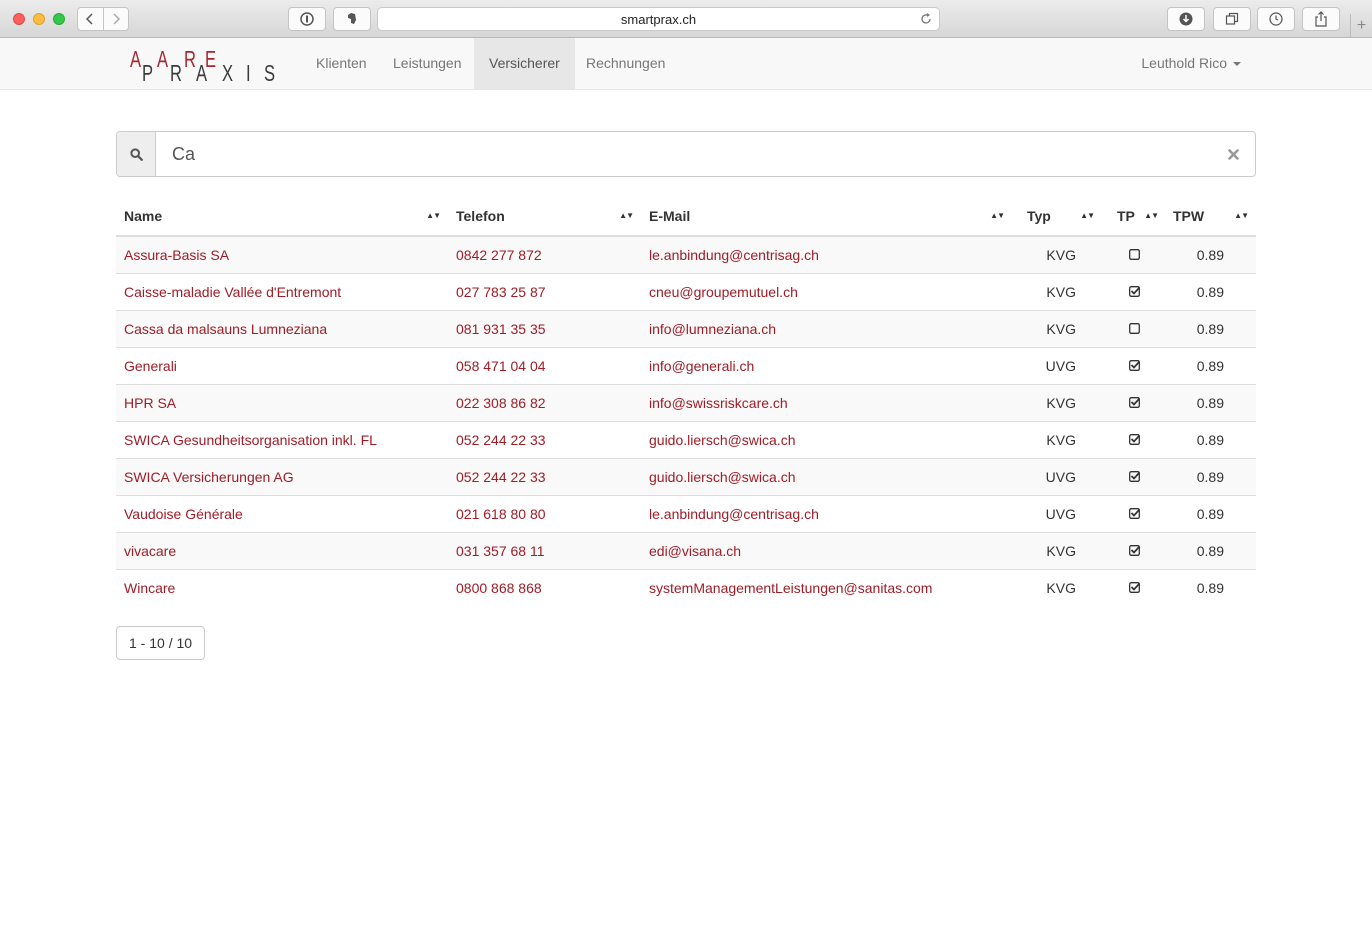  What do you see at coordinates (282, 439) in the screenshot?
I see `insurer-name-link: SWICA Gesundheitsorganisation inkl. FL` at bounding box center [282, 439].